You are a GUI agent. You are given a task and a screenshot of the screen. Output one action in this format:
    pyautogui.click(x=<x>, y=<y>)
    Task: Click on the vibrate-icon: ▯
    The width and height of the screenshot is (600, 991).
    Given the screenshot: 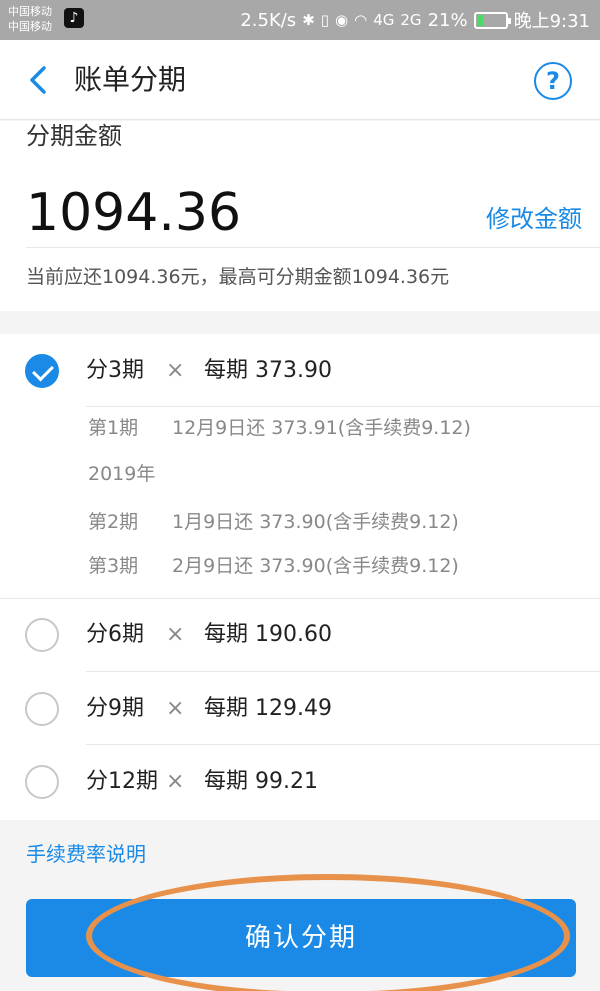 What is the action you would take?
    pyautogui.click(x=325, y=20)
    